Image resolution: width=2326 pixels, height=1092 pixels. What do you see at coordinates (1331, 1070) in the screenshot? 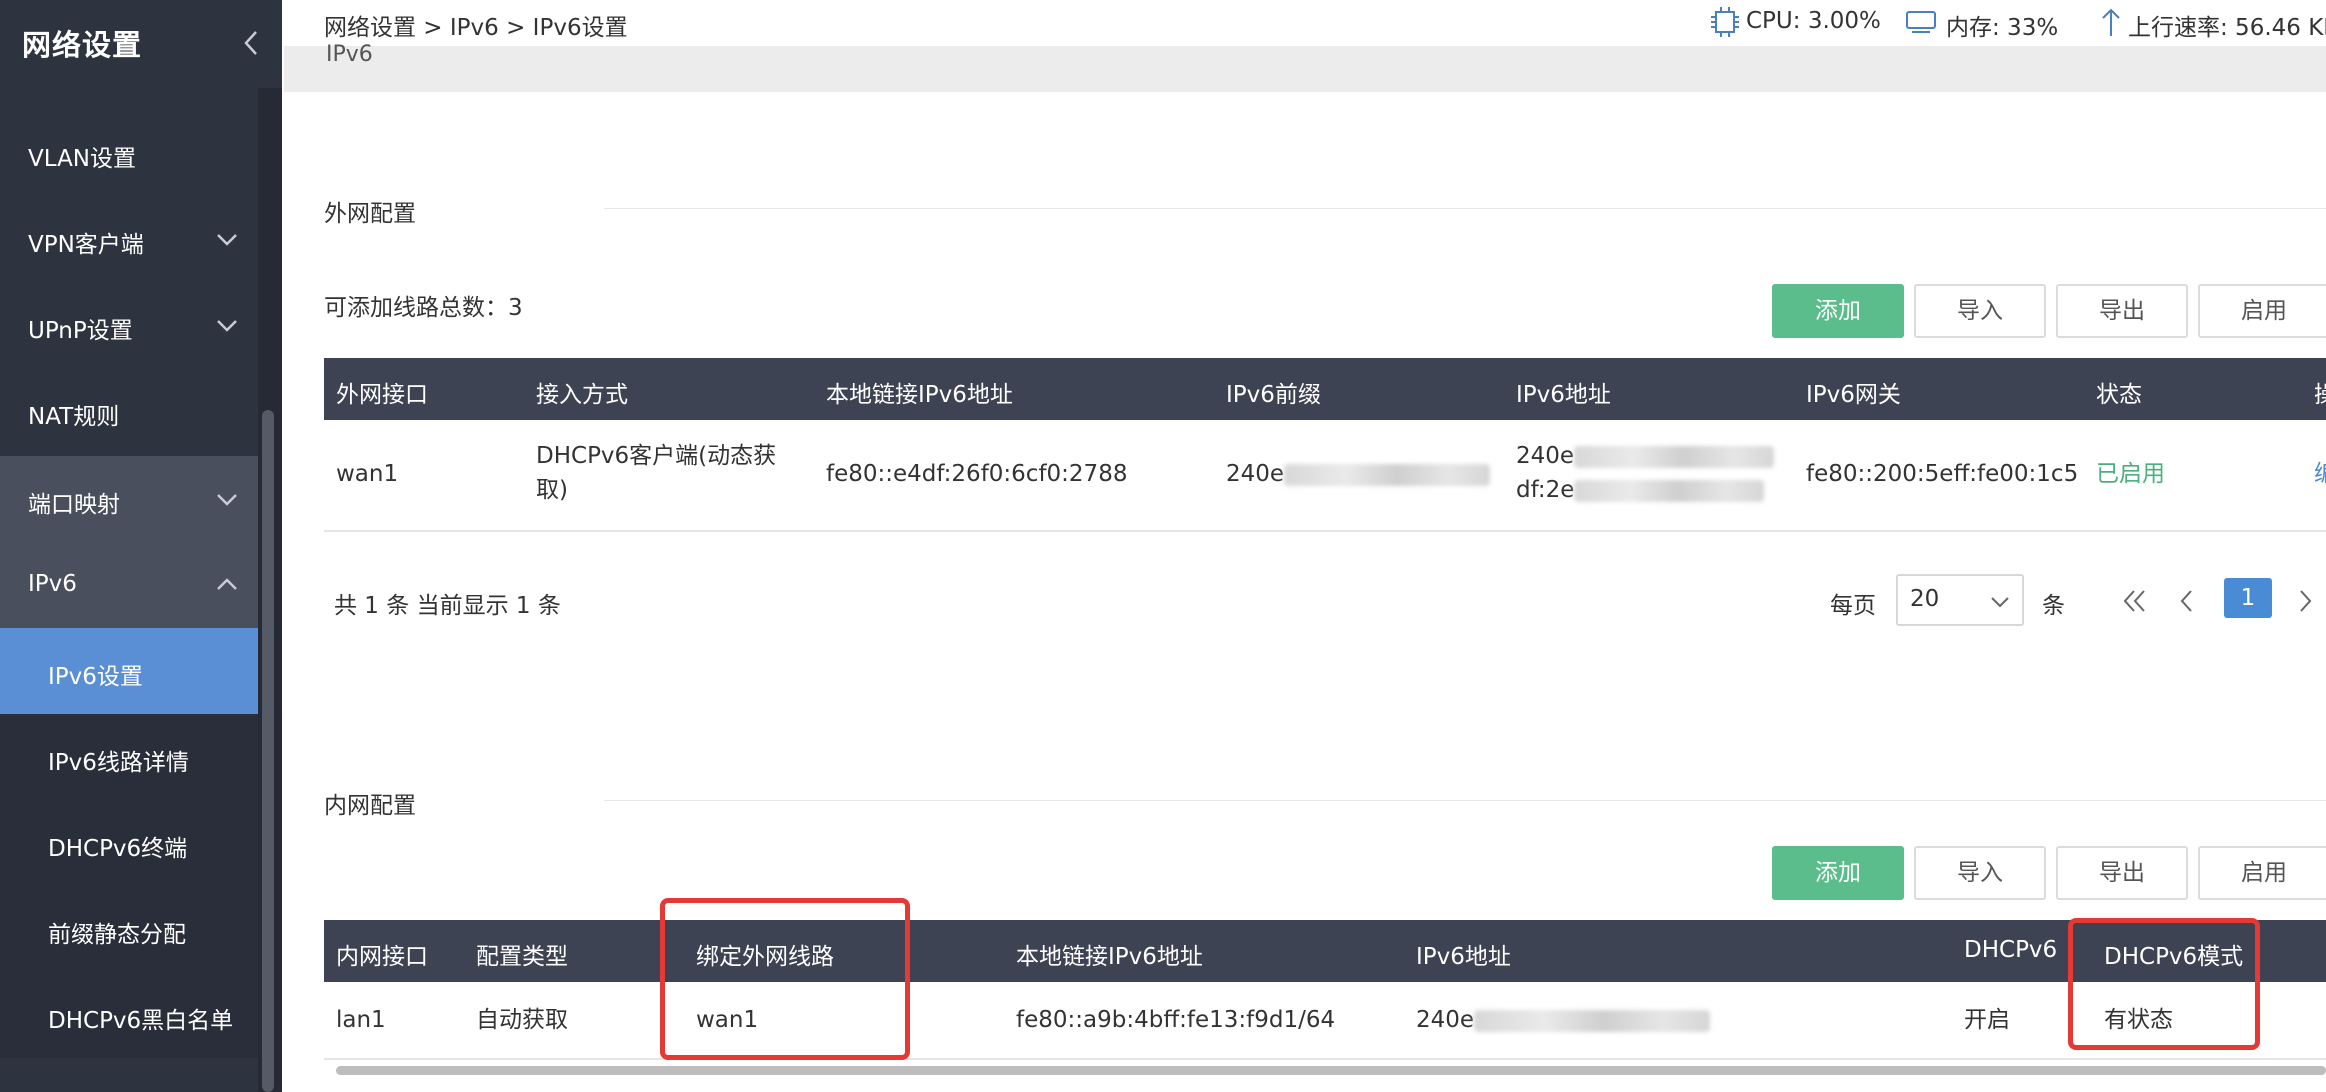
I see `horizontal-scrollbar` at bounding box center [1331, 1070].